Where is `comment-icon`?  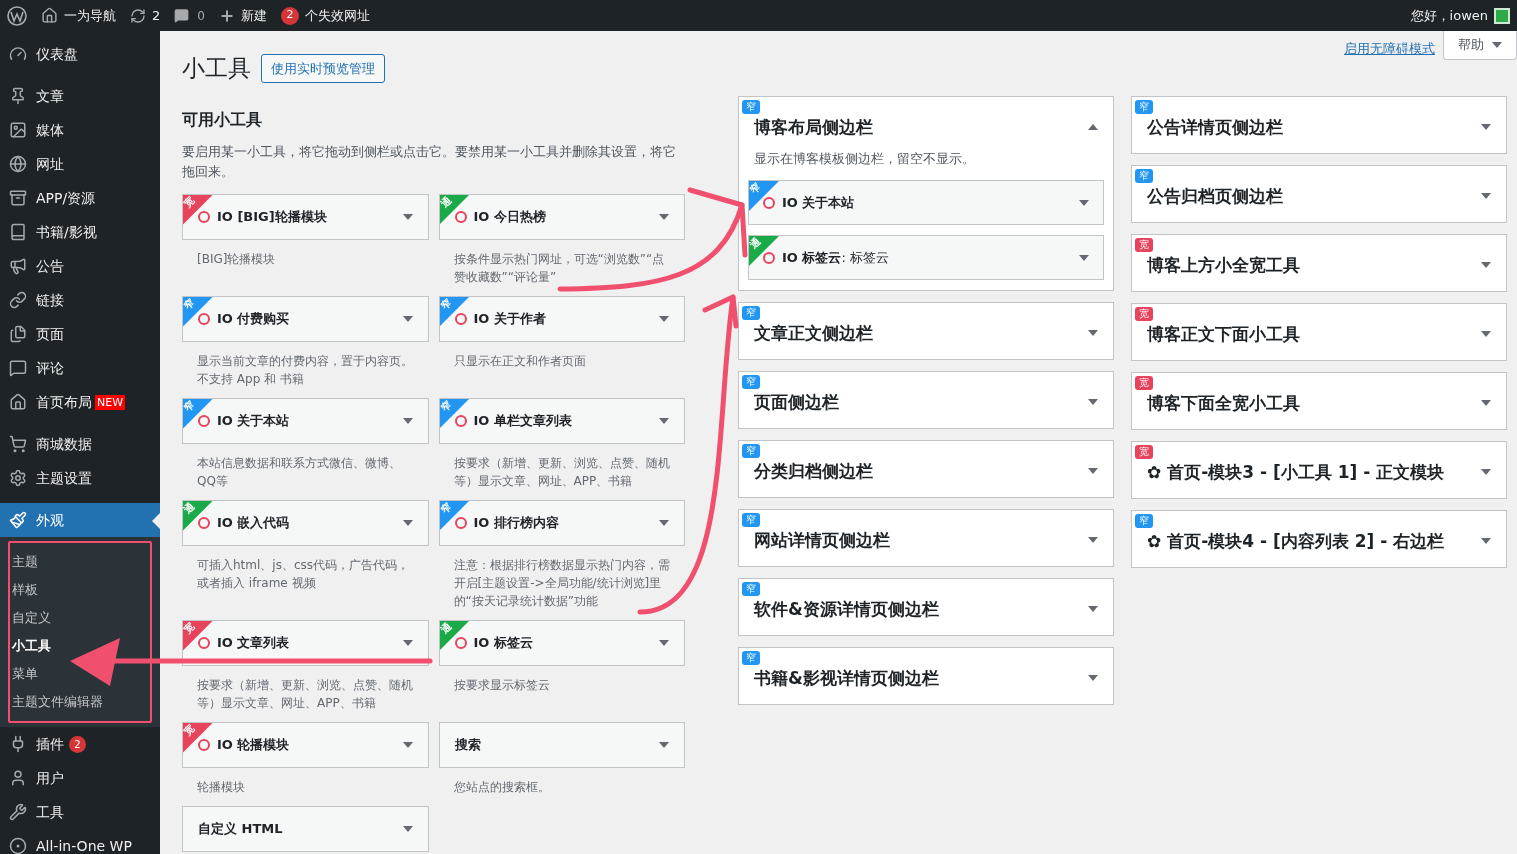
comment-icon is located at coordinates (182, 15).